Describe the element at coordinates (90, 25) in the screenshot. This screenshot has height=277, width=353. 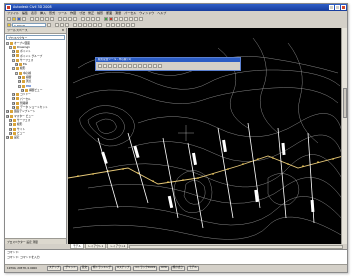
I see `arc-icon` at that location.